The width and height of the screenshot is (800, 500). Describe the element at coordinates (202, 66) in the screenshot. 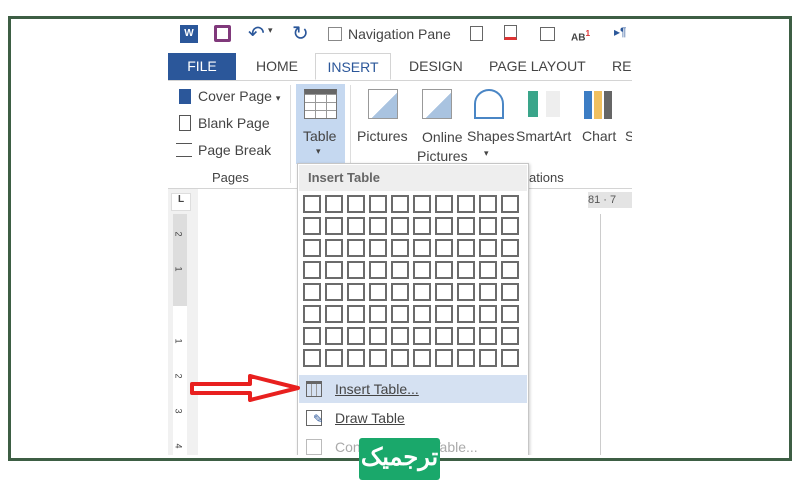

I see `tab-file: FILE` at that location.